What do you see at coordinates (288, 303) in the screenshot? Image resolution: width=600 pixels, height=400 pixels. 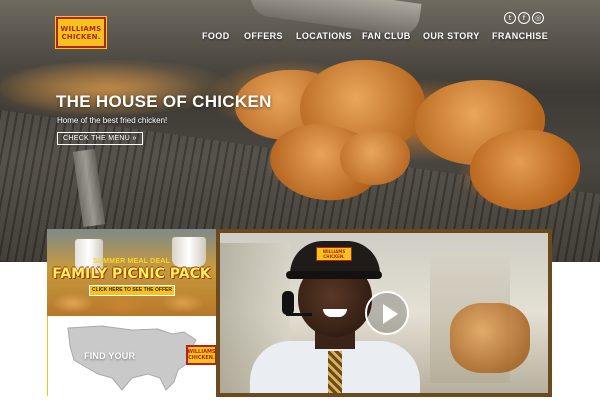 I see `headset-icon` at bounding box center [288, 303].